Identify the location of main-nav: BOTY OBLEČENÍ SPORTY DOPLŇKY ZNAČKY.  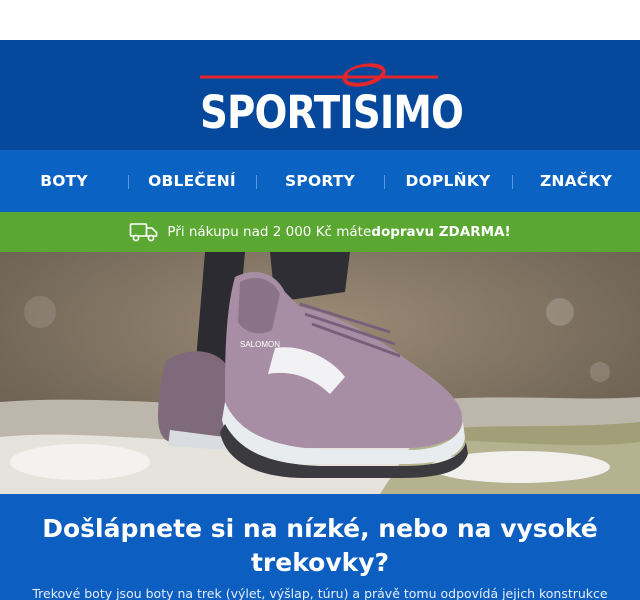
(320, 181).